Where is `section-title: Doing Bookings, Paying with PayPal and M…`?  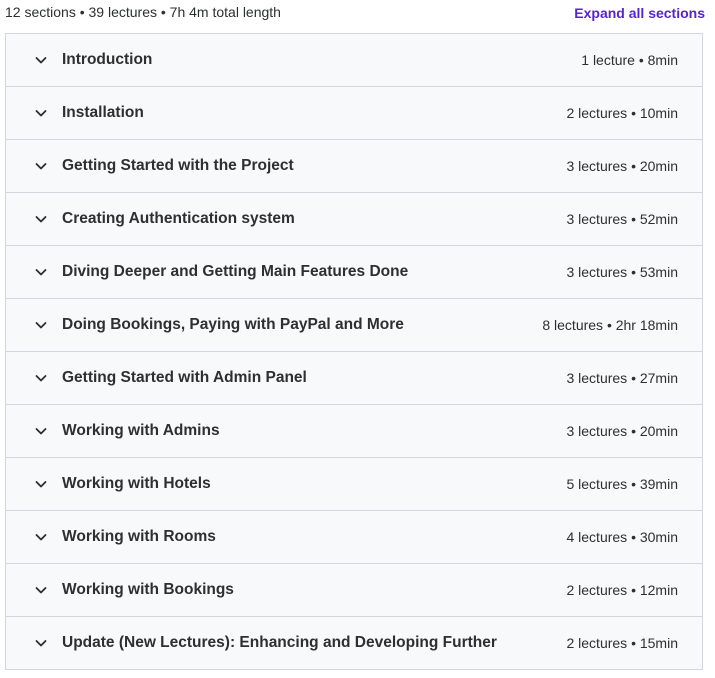 section-title: Doing Bookings, Paying with PayPal and M… is located at coordinates (233, 324).